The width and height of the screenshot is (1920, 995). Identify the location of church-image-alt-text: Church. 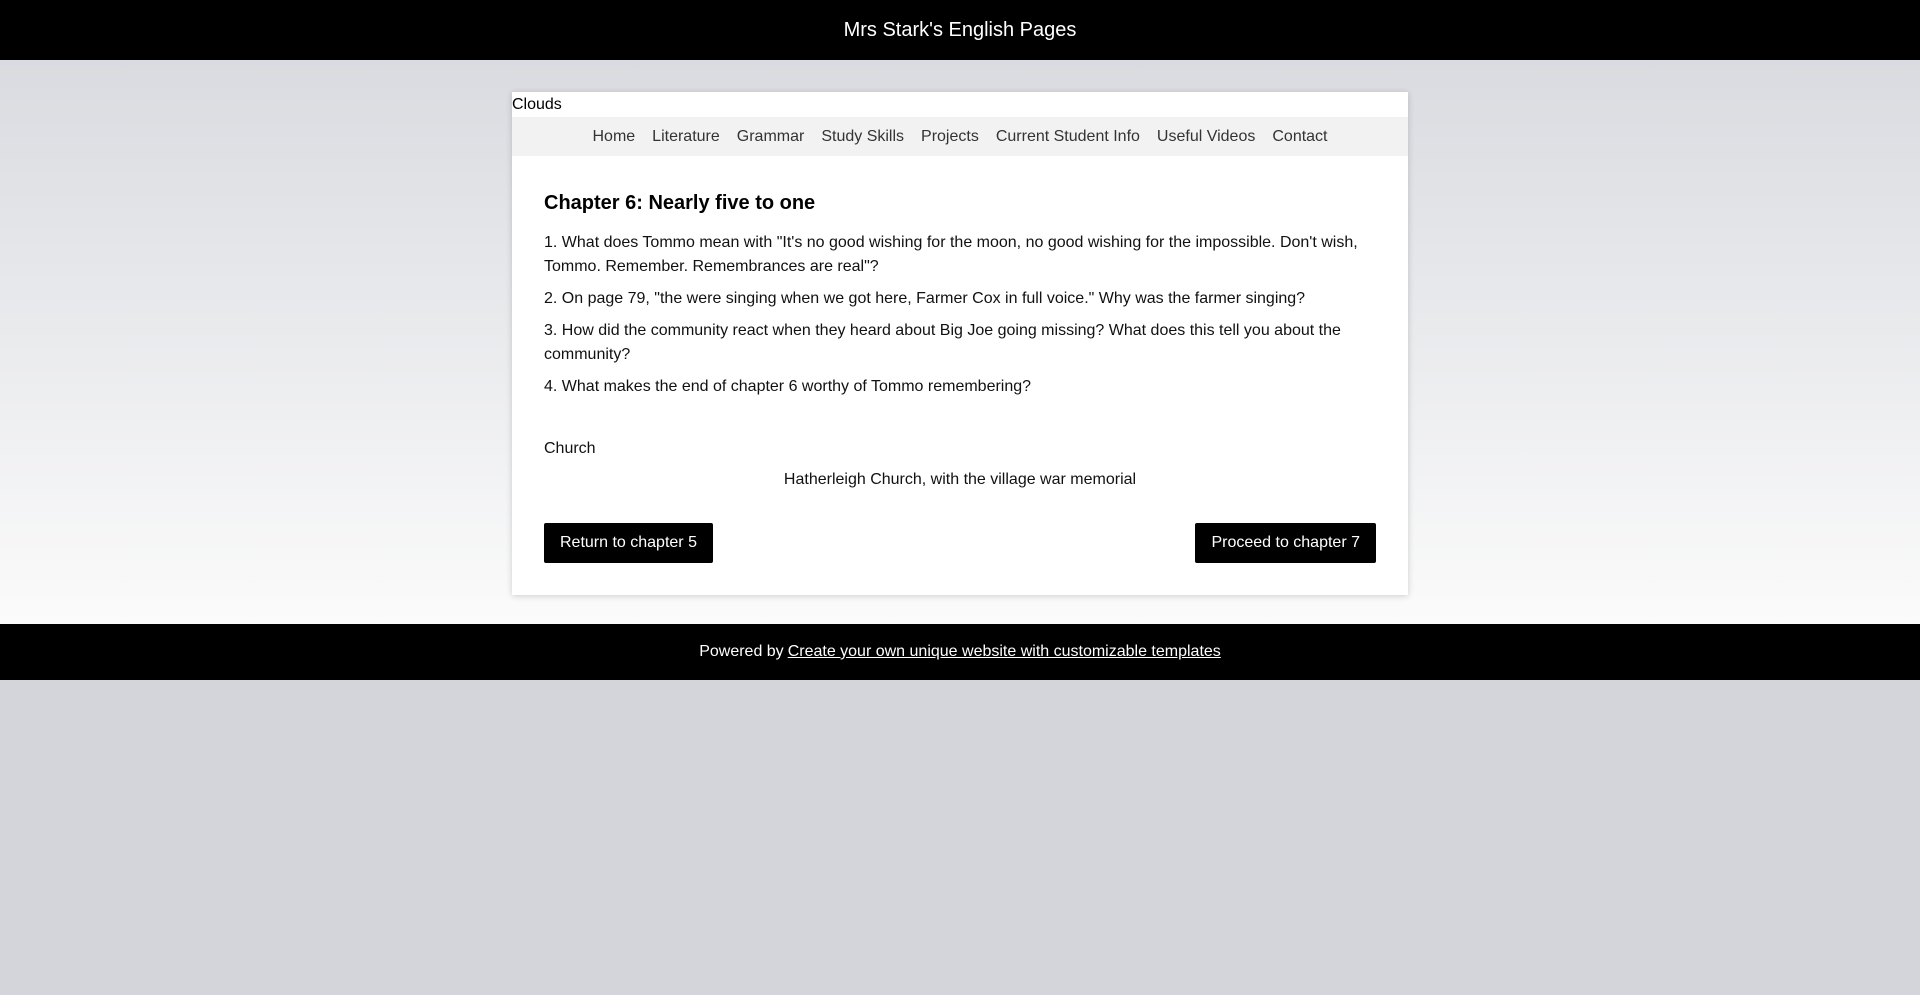
(570, 448).